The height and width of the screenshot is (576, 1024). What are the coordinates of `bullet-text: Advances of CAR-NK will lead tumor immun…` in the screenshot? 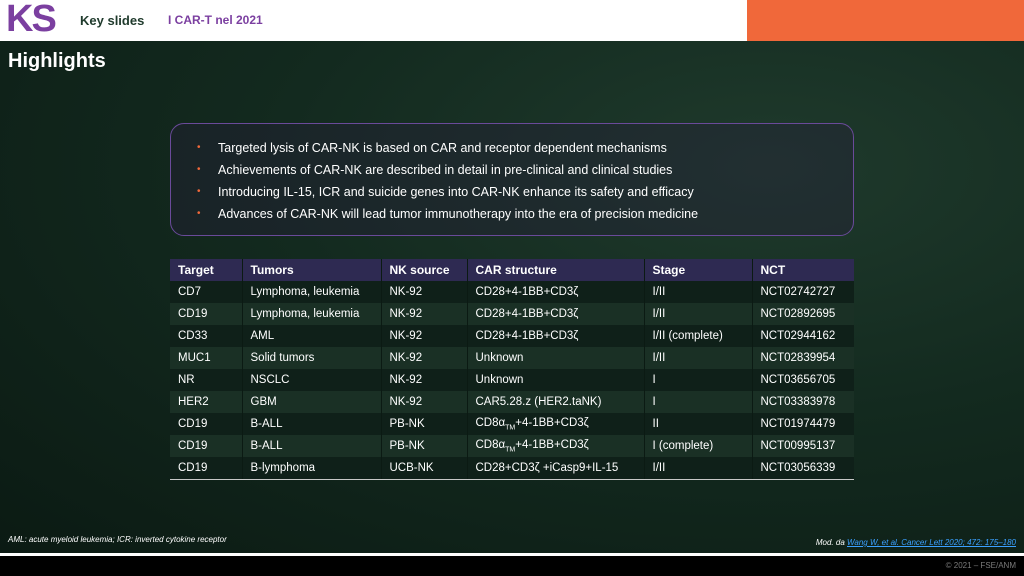 It's located at (458, 214).